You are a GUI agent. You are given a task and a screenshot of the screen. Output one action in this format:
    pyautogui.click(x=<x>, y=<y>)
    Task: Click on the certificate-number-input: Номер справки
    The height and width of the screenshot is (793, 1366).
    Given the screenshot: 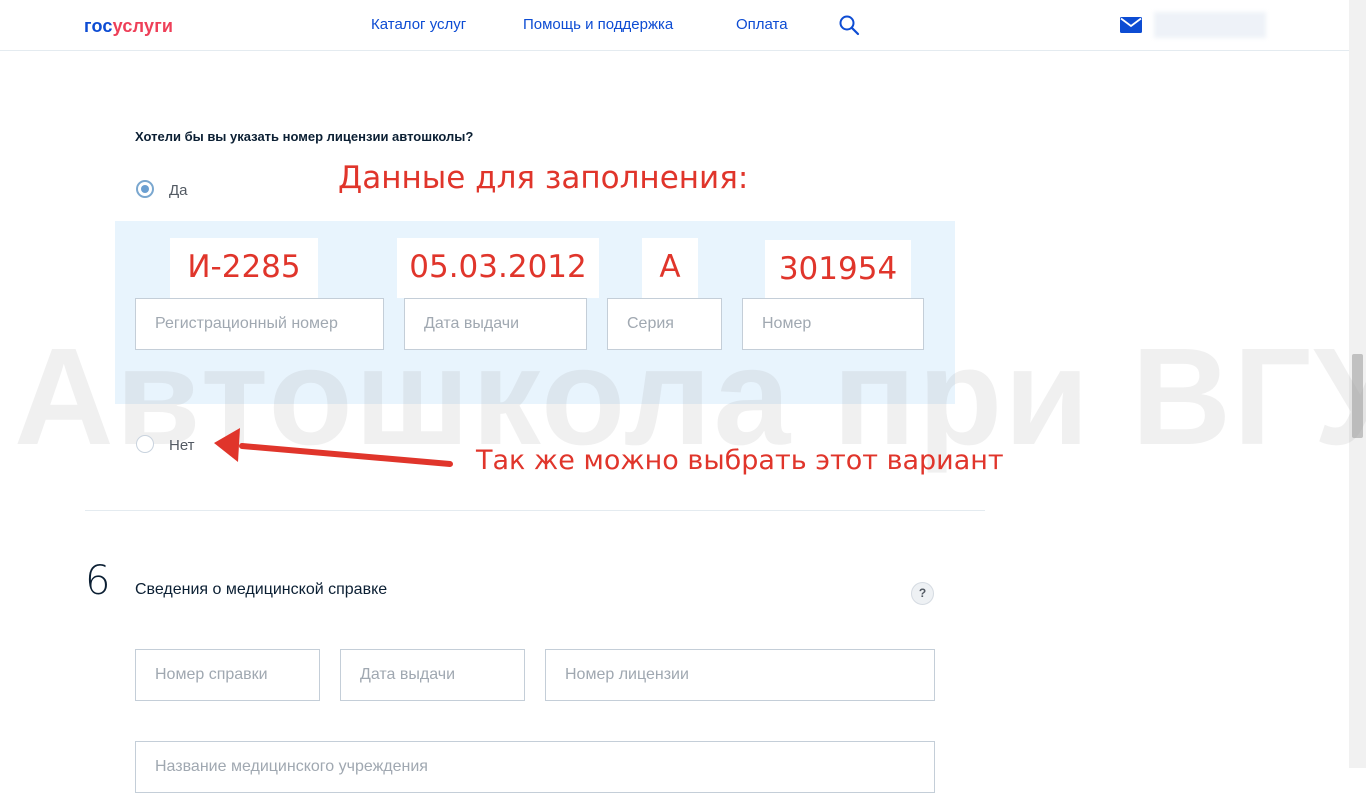 What is the action you would take?
    pyautogui.click(x=227, y=675)
    